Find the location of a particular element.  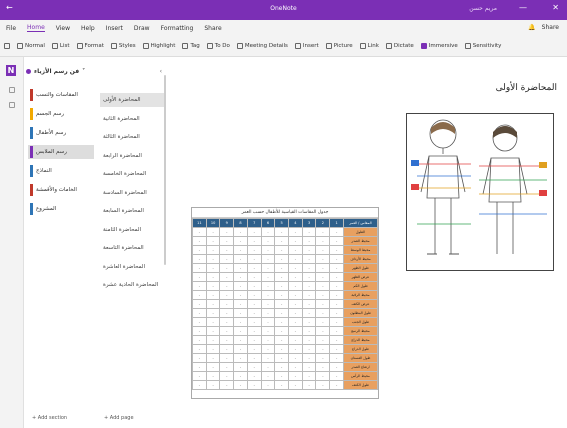

table-header-cell: 5 is located at coordinates (282, 223).